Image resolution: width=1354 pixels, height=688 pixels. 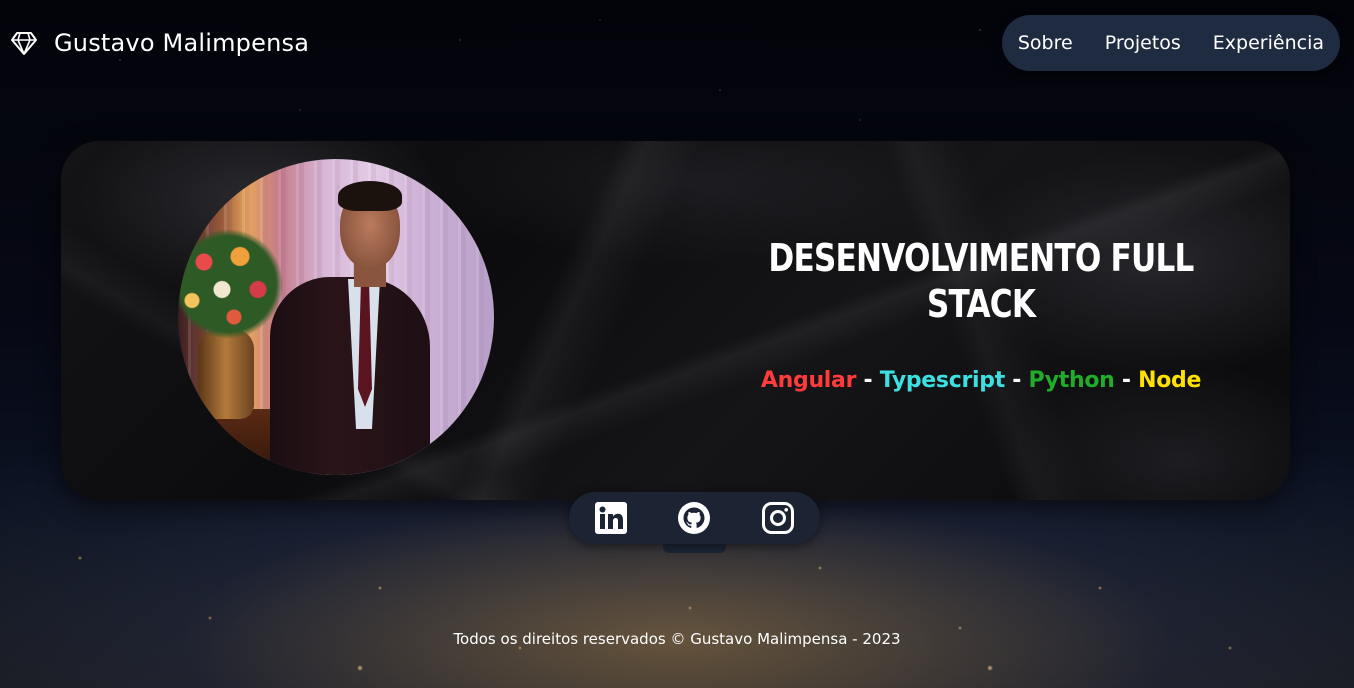 I want to click on brand: Gustavo Malimpensa, so click(x=159, y=43).